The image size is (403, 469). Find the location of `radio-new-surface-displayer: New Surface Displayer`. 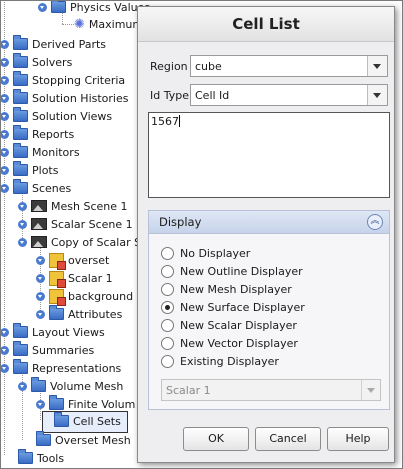

radio-new-surface-displayer: New Surface Displayer is located at coordinates (233, 307).